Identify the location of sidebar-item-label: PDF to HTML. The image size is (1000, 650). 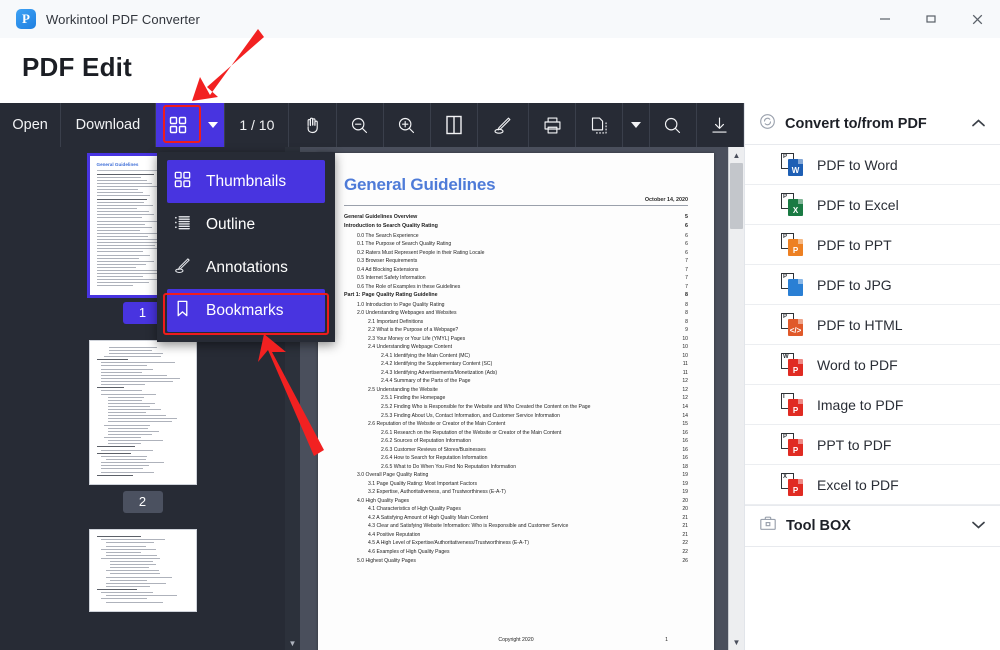
(860, 324).